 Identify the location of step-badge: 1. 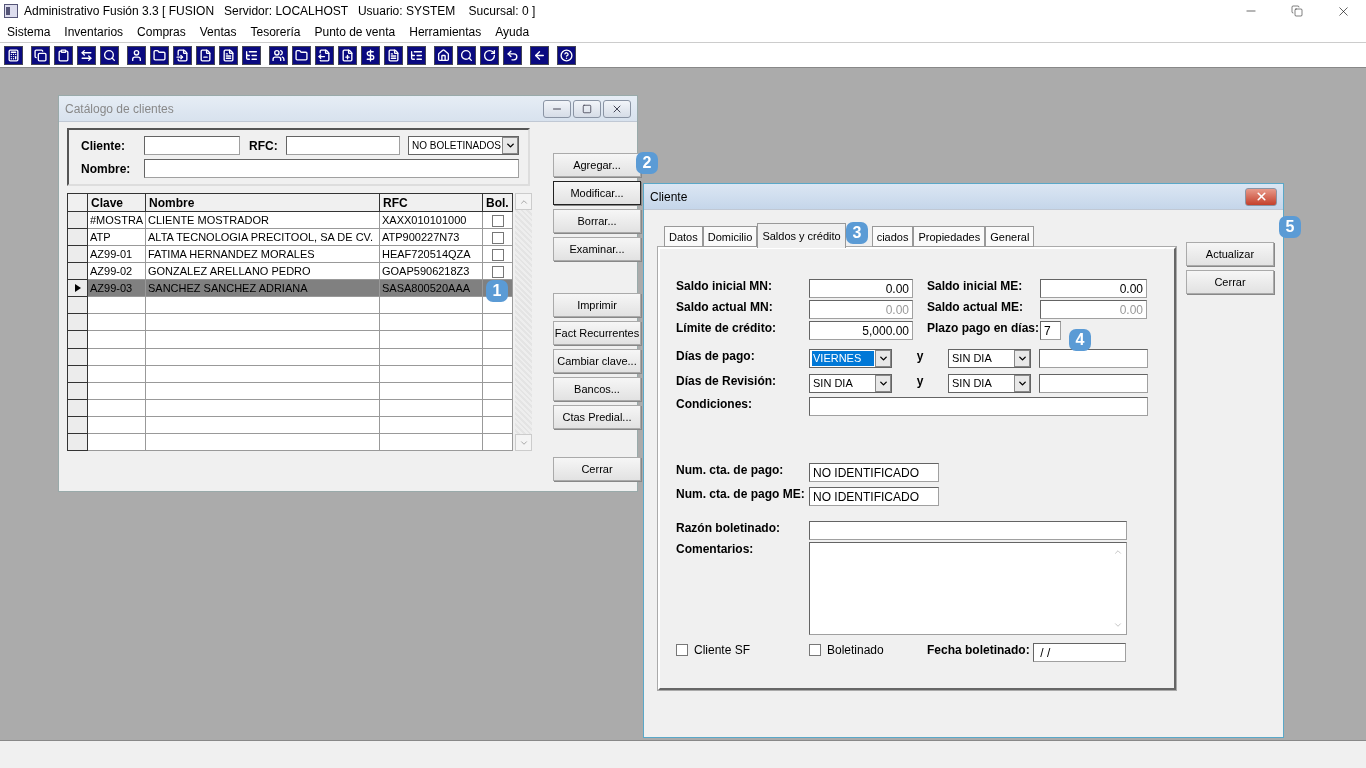
(497, 291).